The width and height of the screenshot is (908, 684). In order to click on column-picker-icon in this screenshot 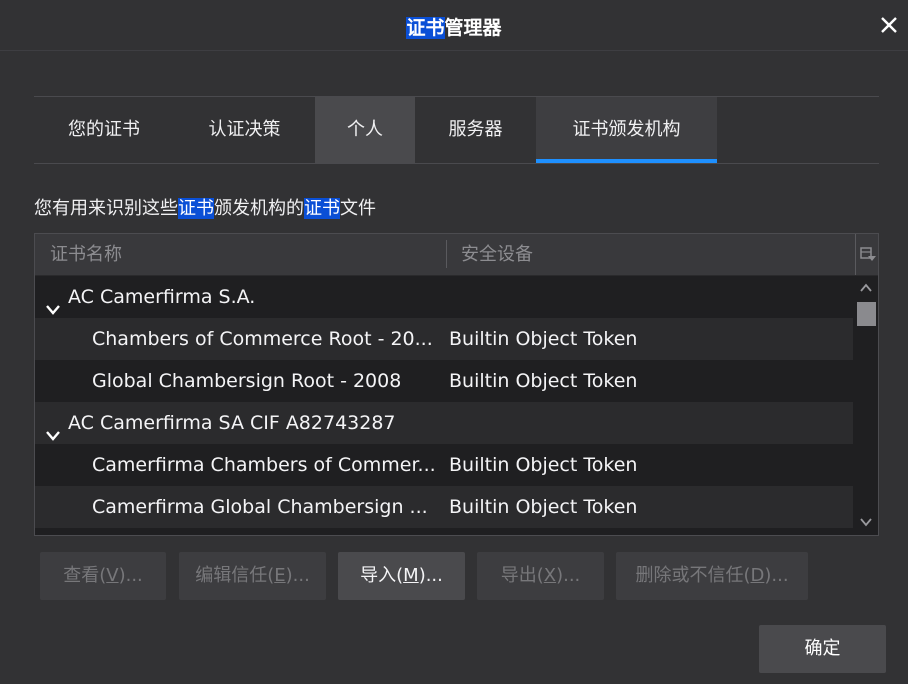, I will do `click(866, 254)`.